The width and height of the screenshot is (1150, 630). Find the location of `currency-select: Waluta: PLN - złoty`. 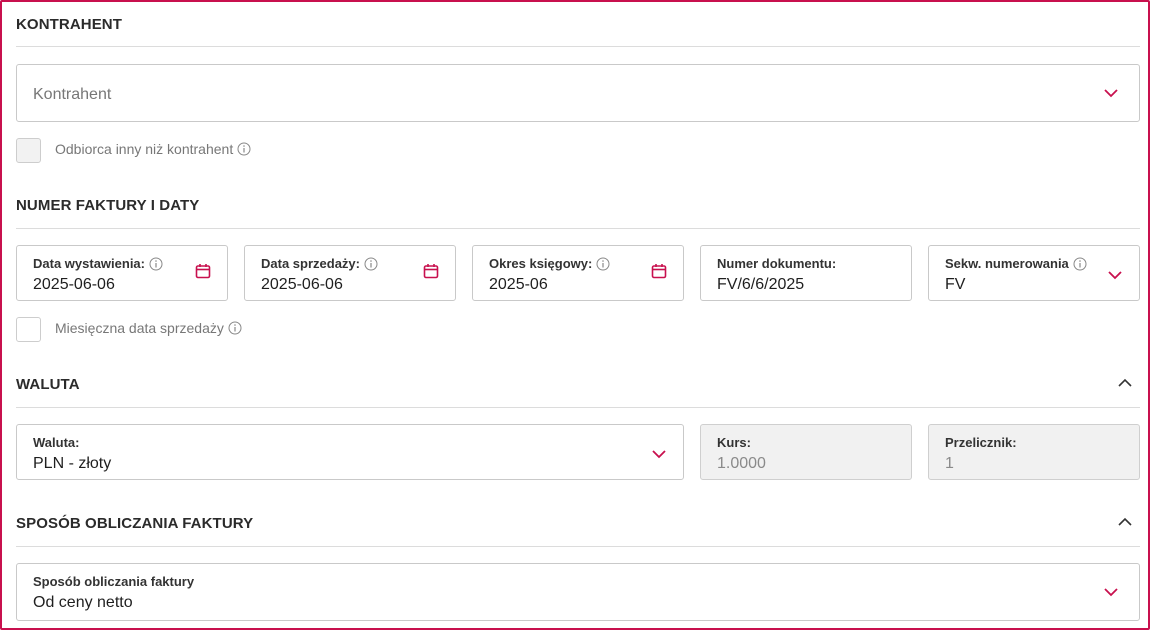

currency-select: Waluta: PLN - złoty is located at coordinates (350, 452).